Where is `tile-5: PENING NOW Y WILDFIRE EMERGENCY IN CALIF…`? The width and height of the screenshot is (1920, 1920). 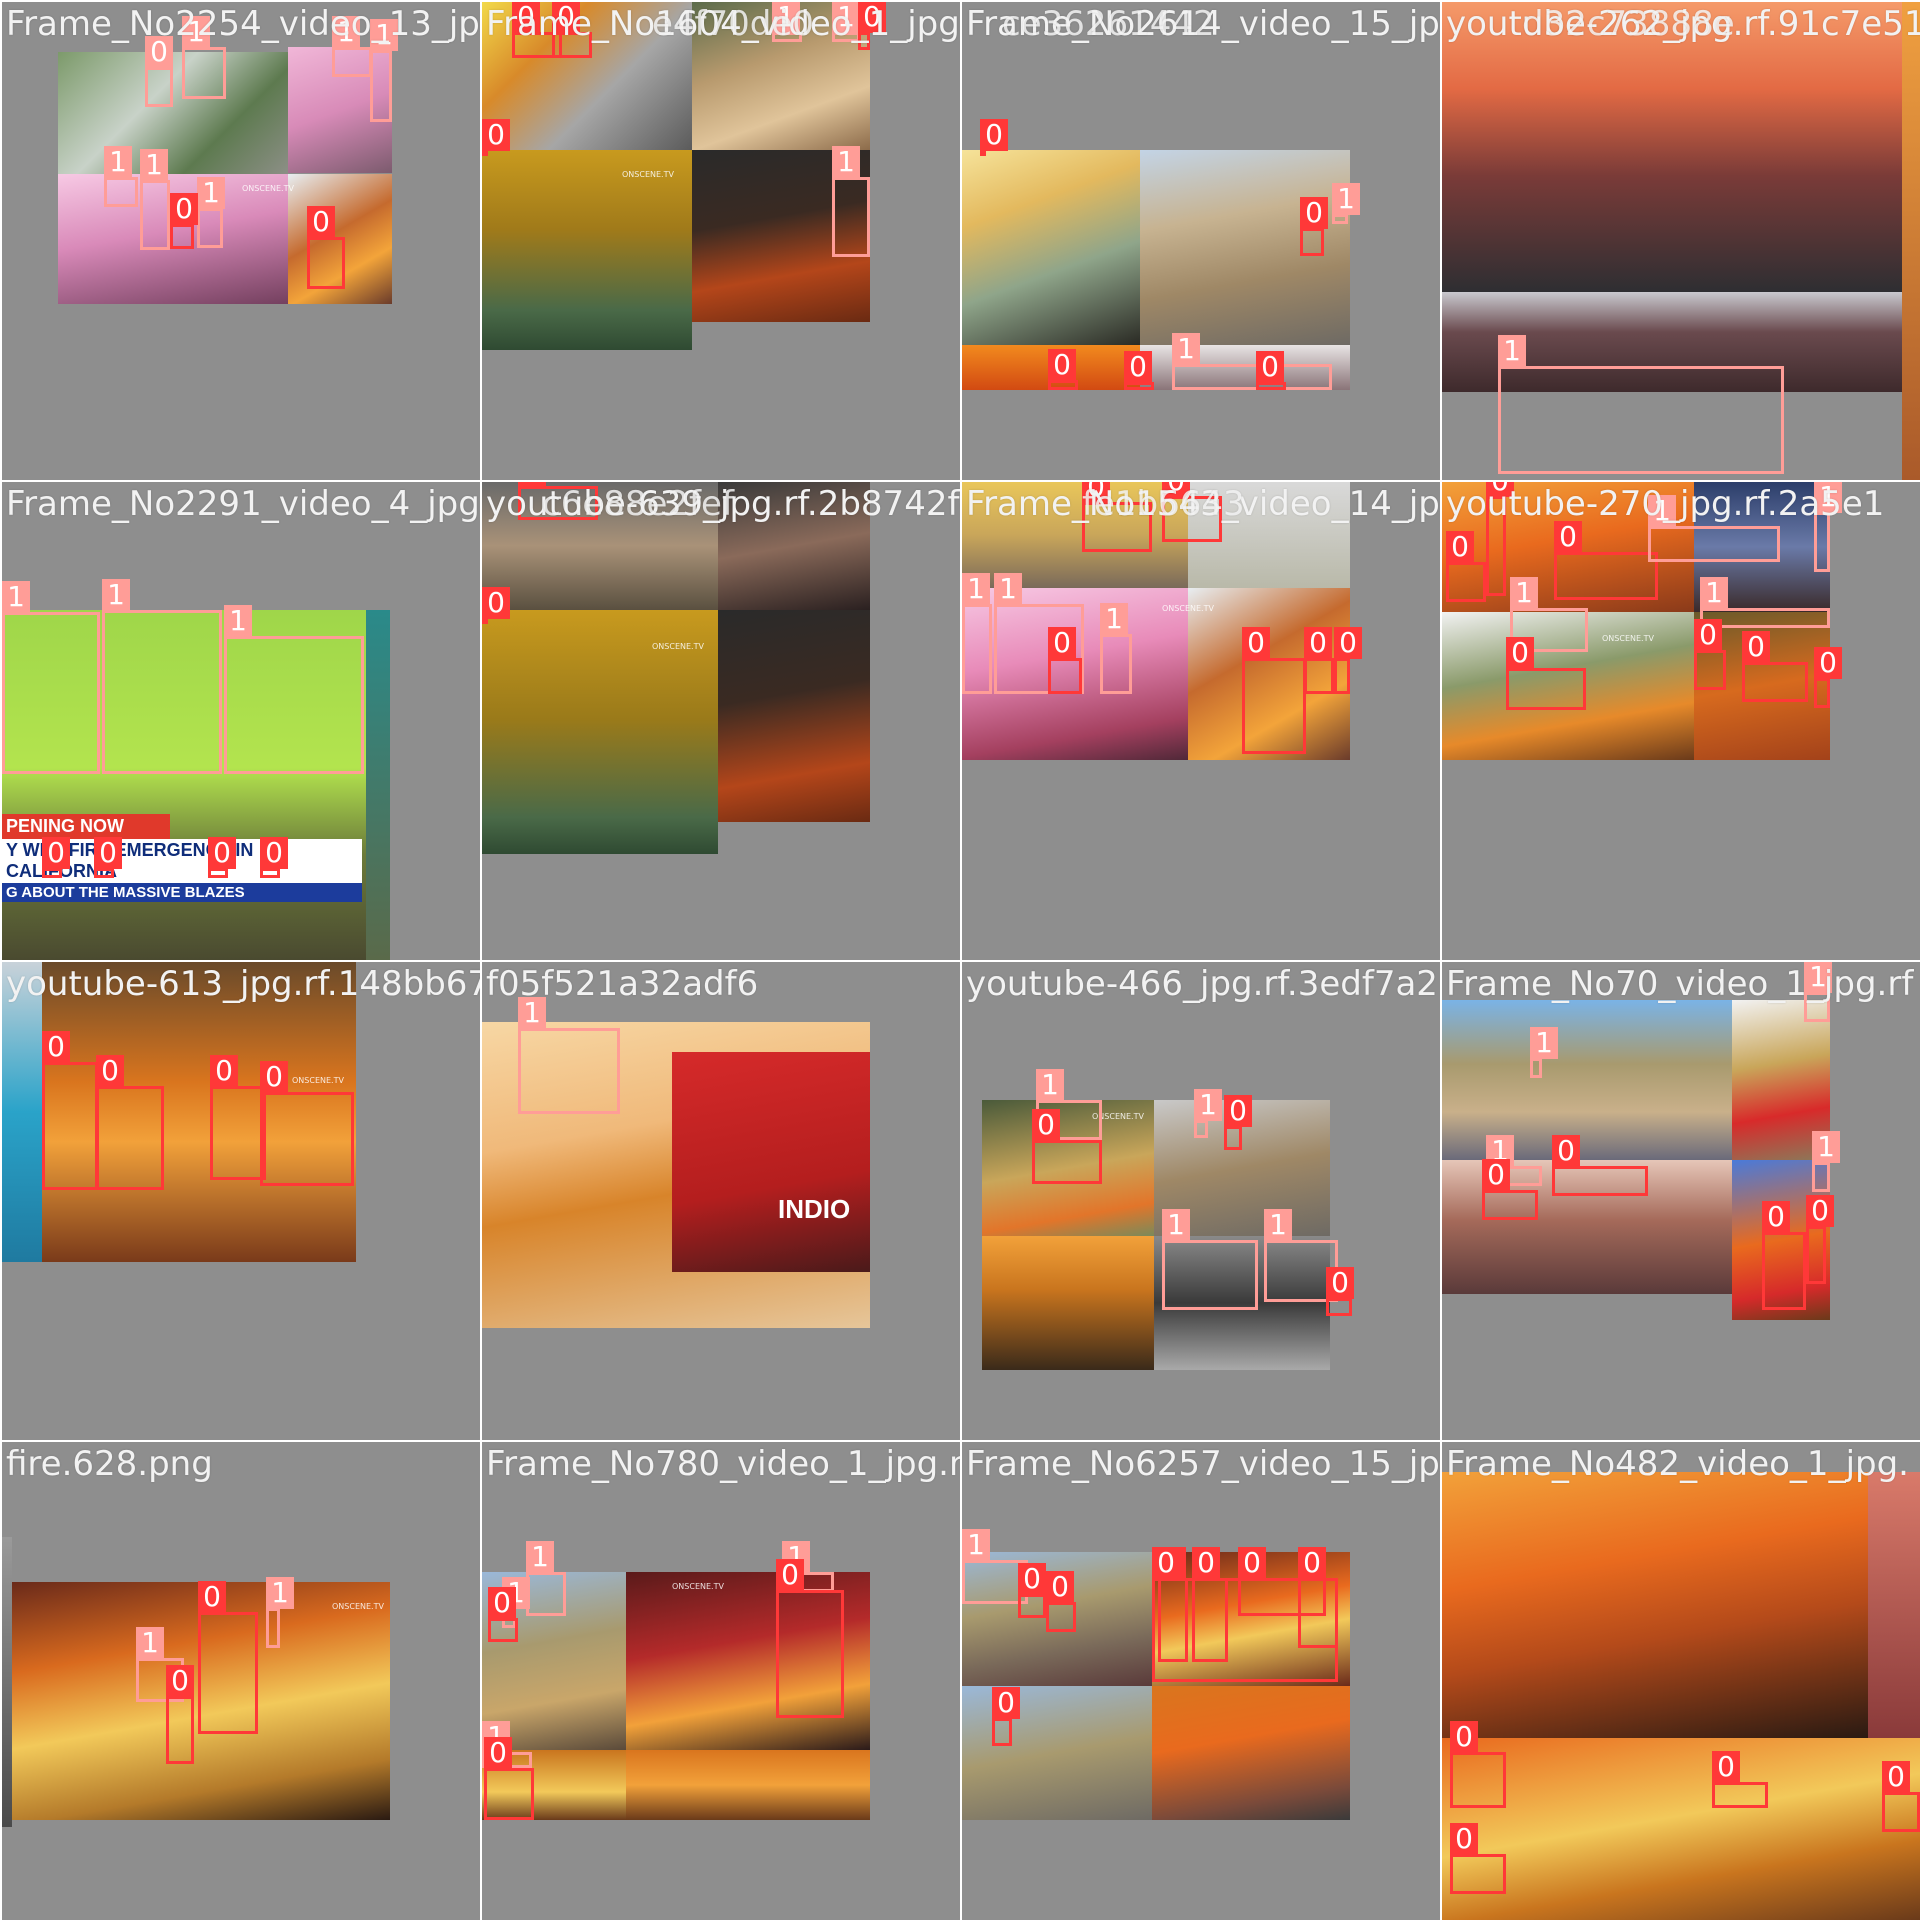
tile-5: PENING NOW Y WILDFIRE EMERGENCY IN CALIF… is located at coordinates (241, 721).